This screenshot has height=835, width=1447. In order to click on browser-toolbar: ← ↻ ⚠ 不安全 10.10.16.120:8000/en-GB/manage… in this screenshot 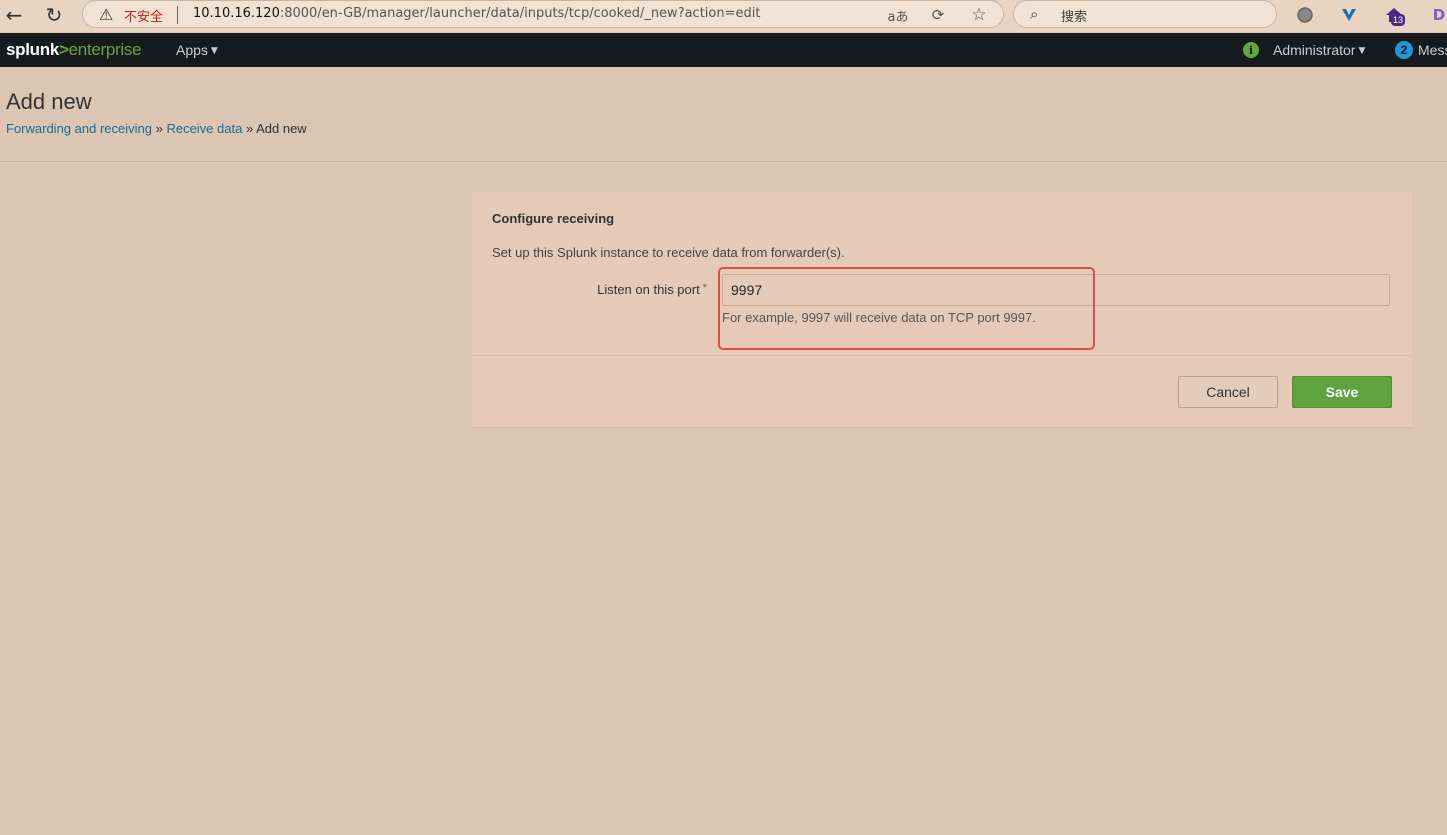, I will do `click(723, 16)`.